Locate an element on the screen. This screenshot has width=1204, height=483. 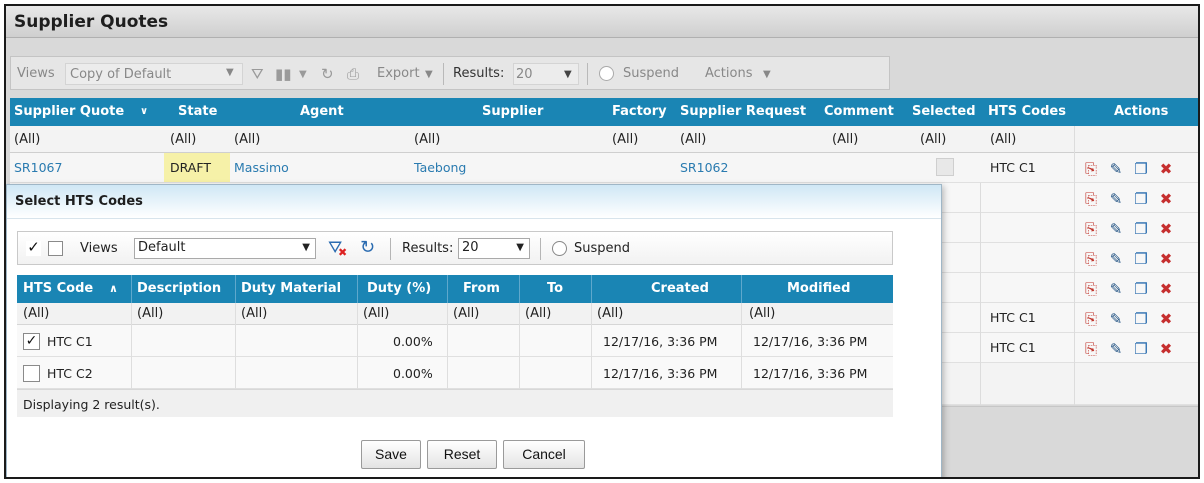
filter-duty-percent: (All) is located at coordinates (376, 313).